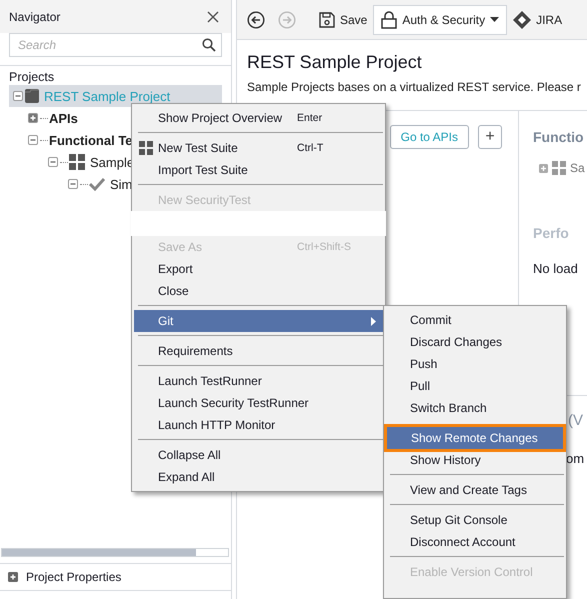 This screenshot has width=587, height=599. What do you see at coordinates (258, 425) in the screenshot?
I see `menu-item: Launch HTTP Monitor` at bounding box center [258, 425].